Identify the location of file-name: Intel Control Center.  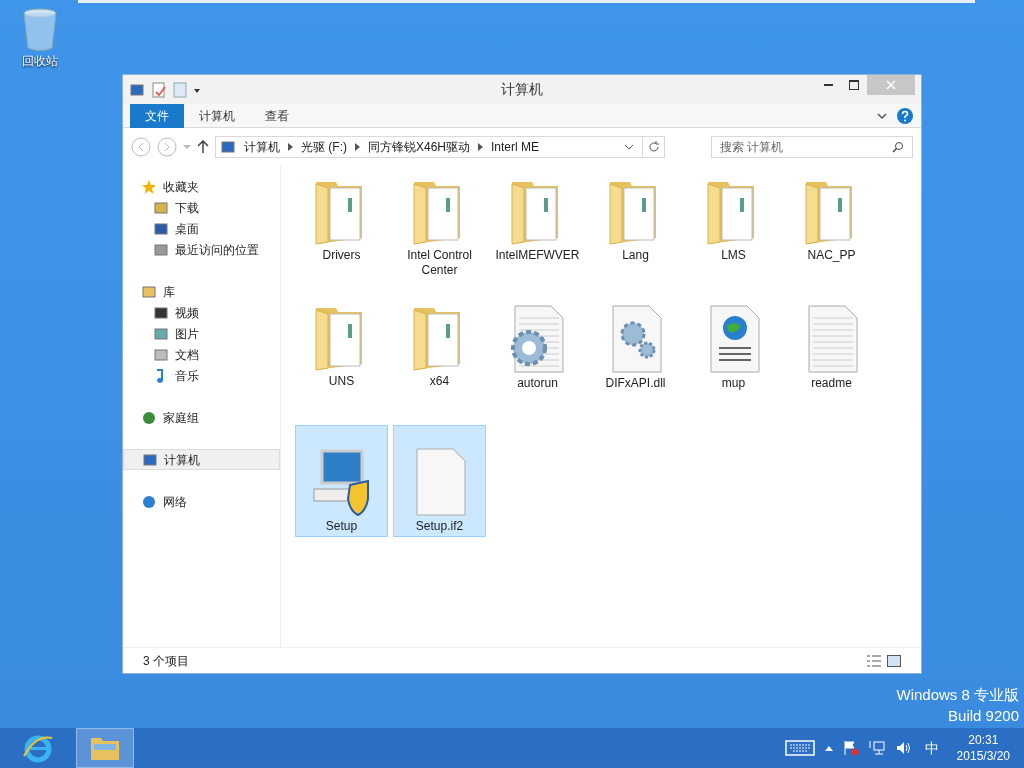
(439, 263).